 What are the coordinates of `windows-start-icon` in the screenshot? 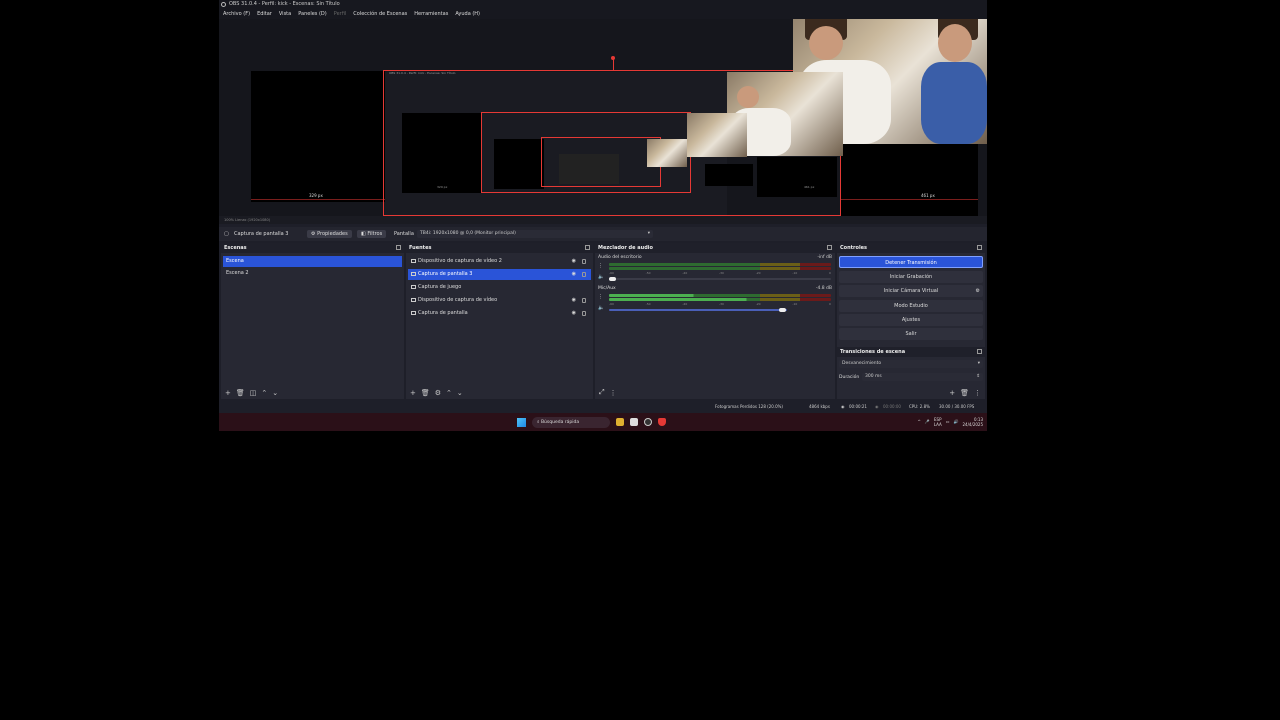 It's located at (521, 422).